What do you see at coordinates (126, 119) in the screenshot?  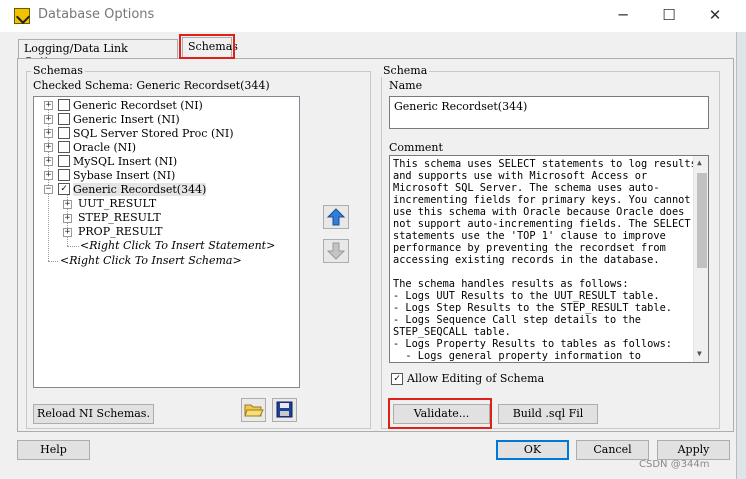 I see `tree-item: Generic Insert (NI)` at bounding box center [126, 119].